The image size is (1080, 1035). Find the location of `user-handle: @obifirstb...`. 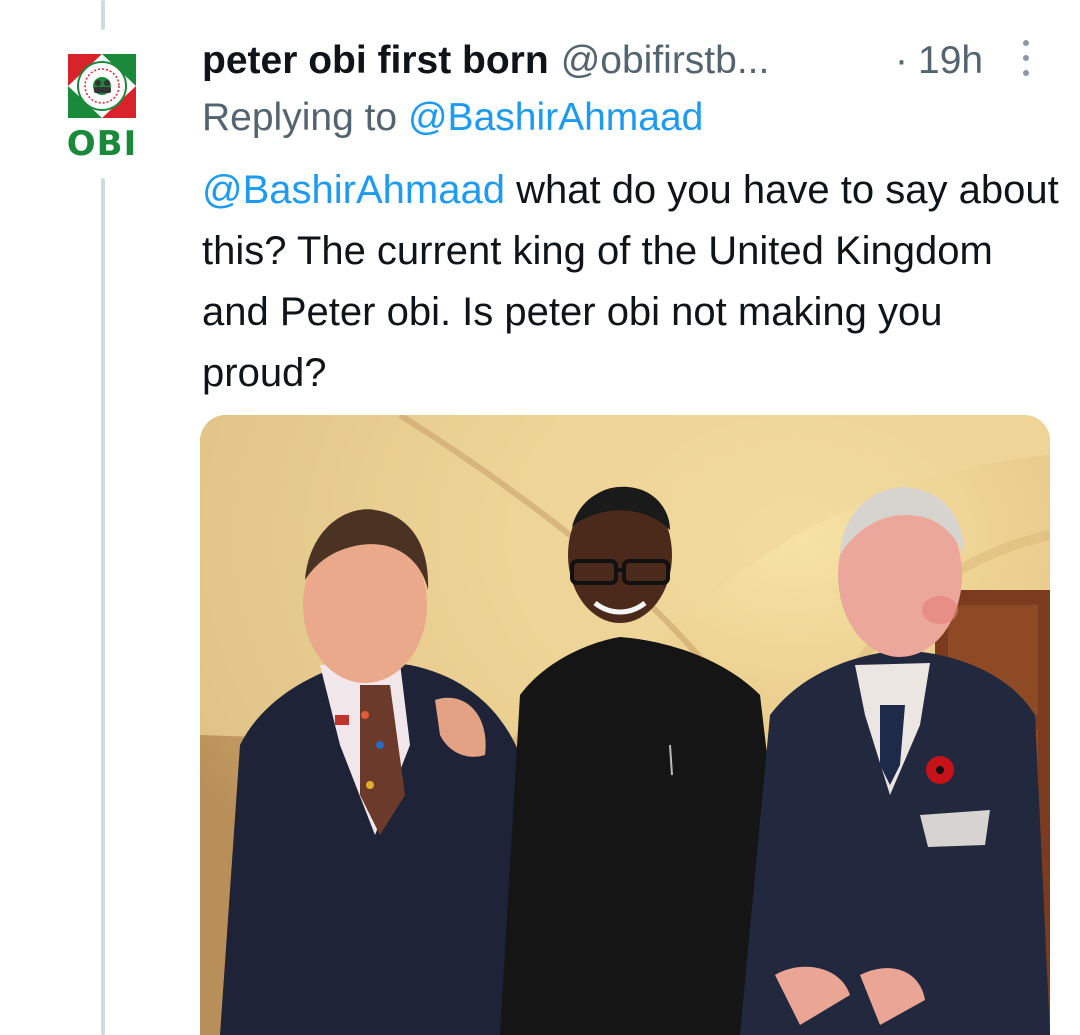

user-handle: @obifirstb... is located at coordinates (665, 61).